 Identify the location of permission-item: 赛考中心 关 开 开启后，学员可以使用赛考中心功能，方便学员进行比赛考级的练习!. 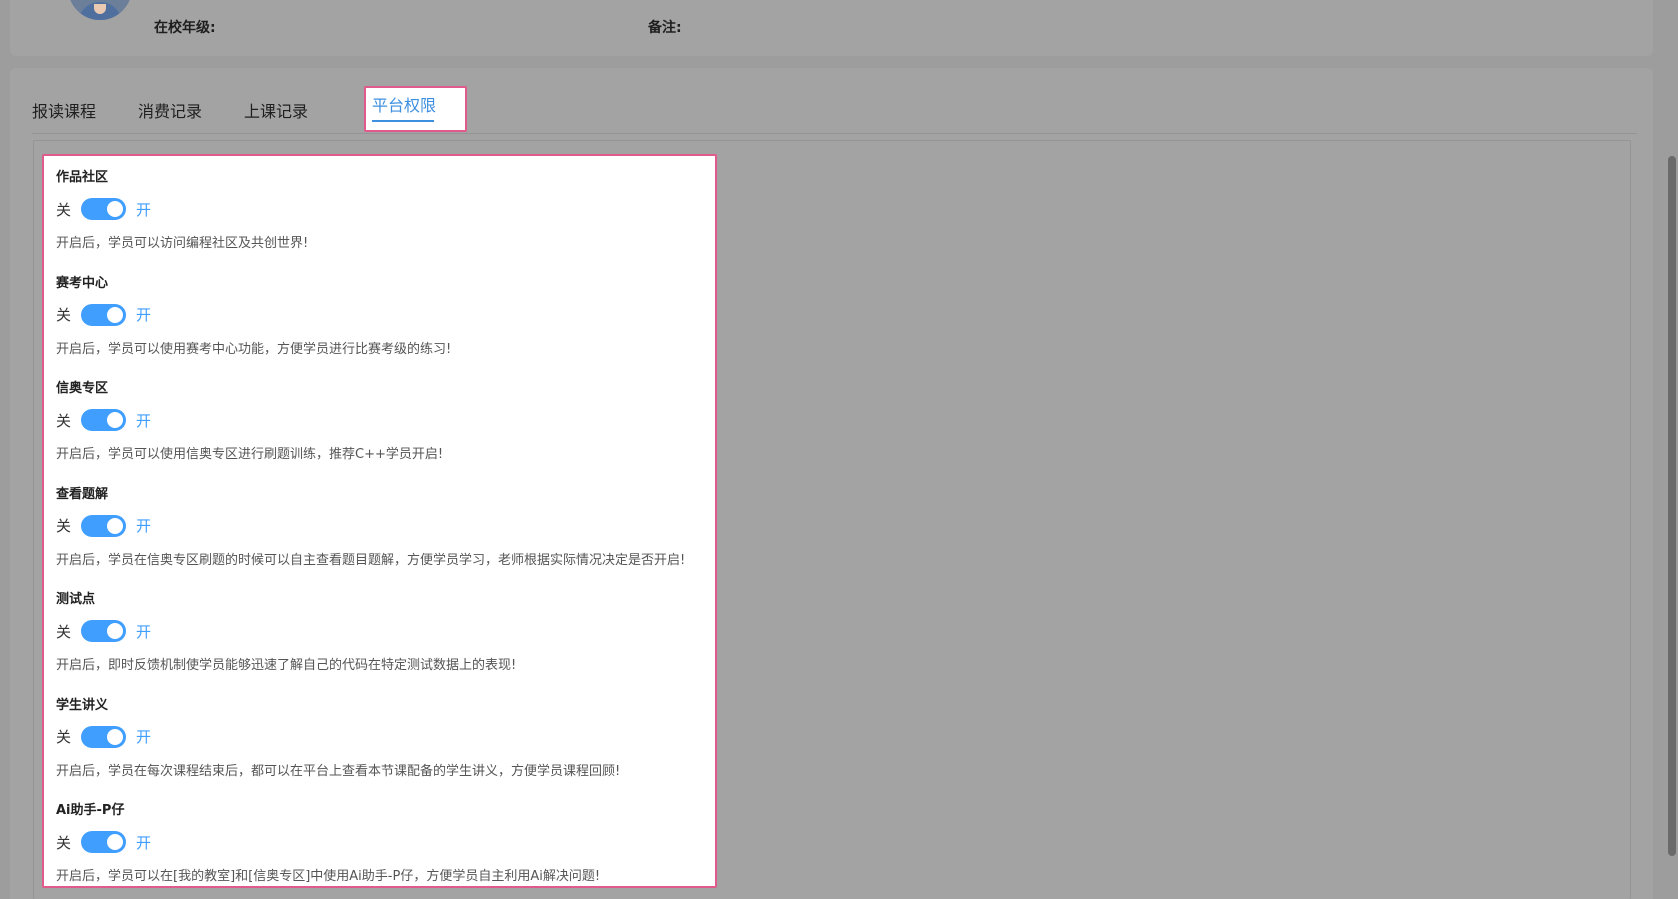
(379, 315).